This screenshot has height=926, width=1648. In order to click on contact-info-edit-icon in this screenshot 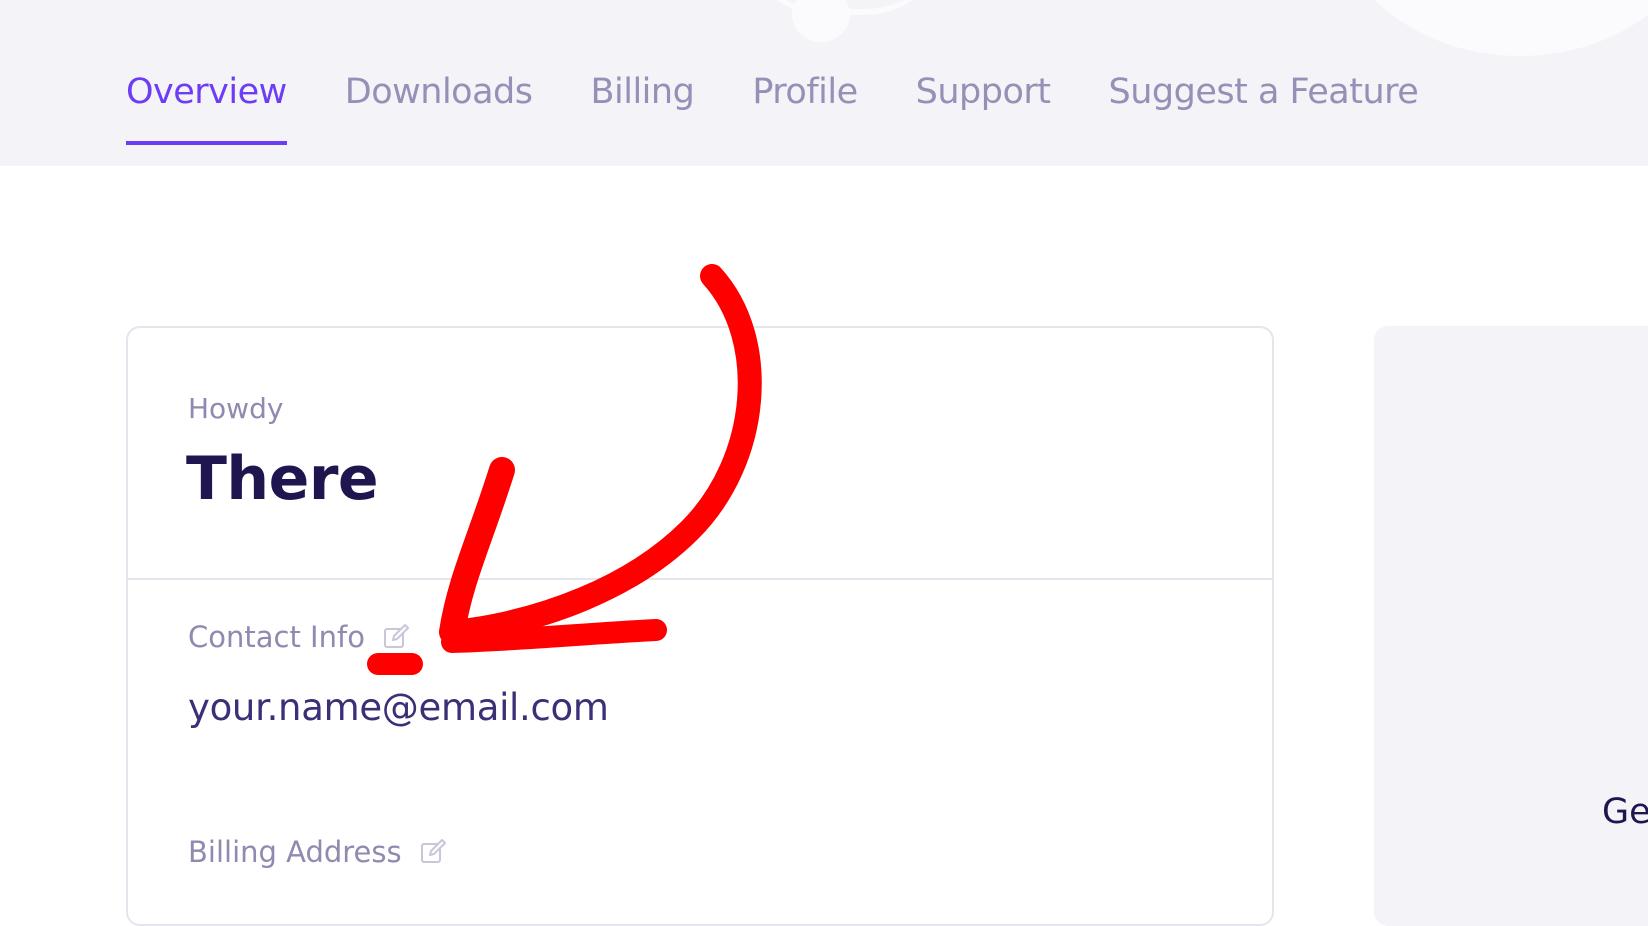, I will do `click(397, 637)`.